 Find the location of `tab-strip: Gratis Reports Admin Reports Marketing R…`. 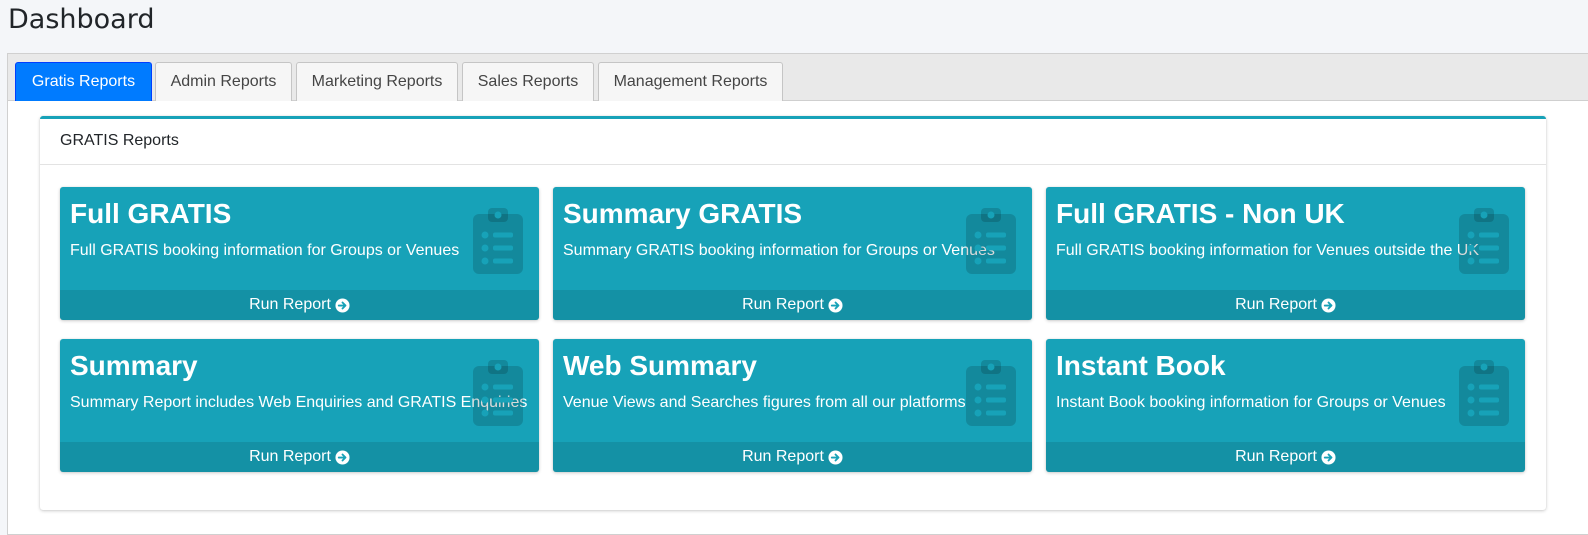

tab-strip: Gratis Reports Admin Reports Marketing R… is located at coordinates (798, 77).